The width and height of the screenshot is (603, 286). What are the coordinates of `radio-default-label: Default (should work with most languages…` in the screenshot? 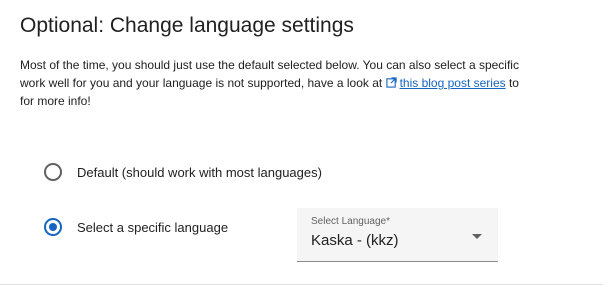 It's located at (199, 172).